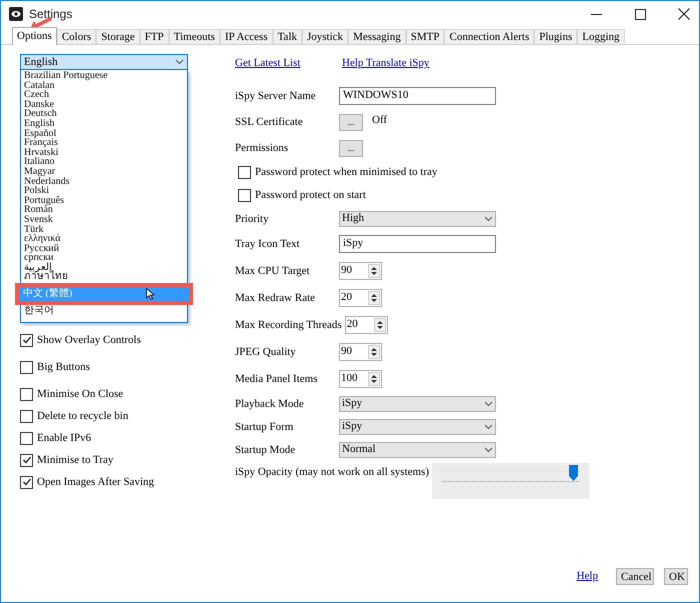  What do you see at coordinates (104, 85) in the screenshot?
I see `list-item: Catalan` at bounding box center [104, 85].